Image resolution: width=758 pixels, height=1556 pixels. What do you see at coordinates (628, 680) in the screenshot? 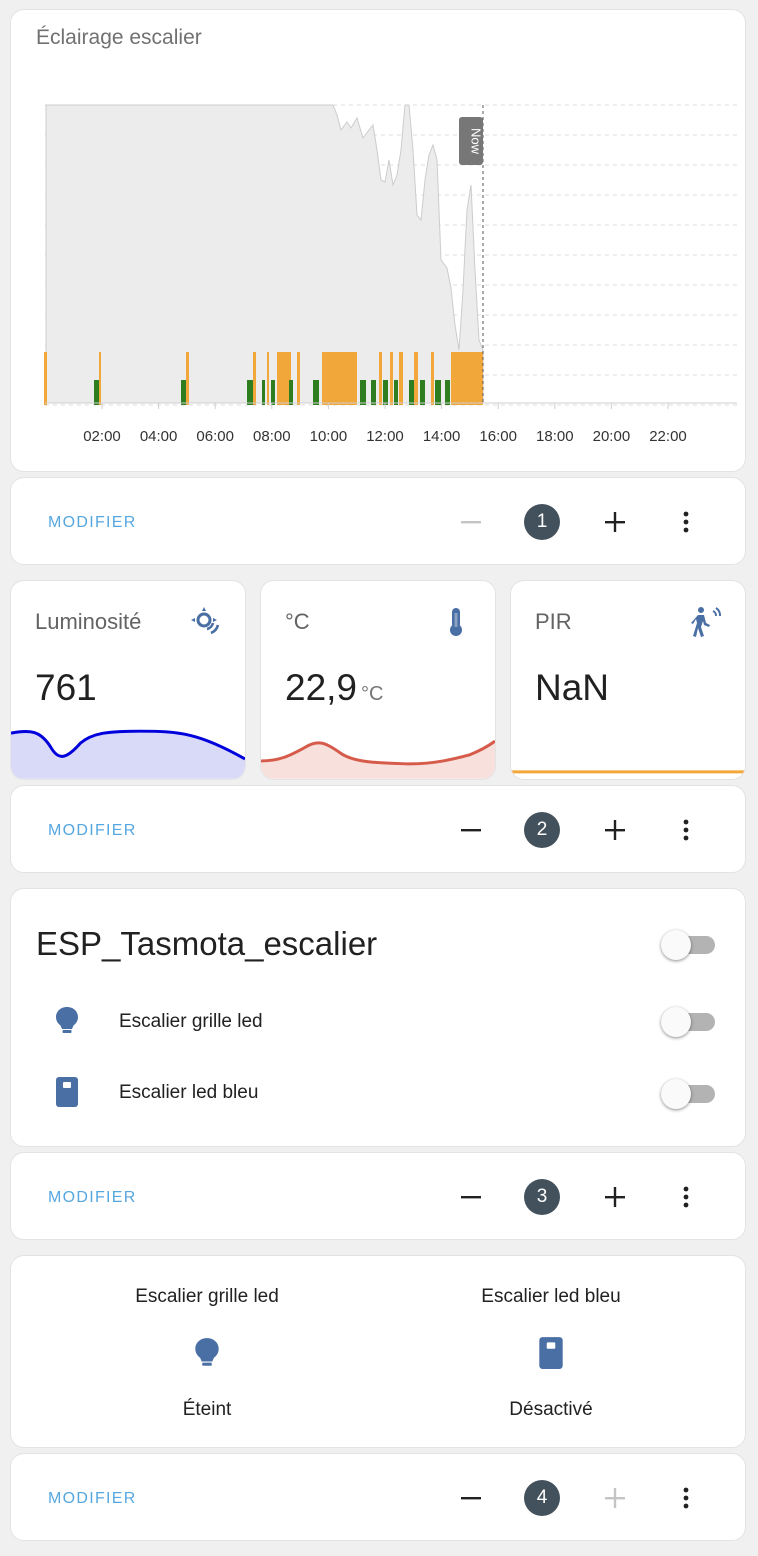
I see `sensor-card-pir: PIR NaN` at bounding box center [628, 680].